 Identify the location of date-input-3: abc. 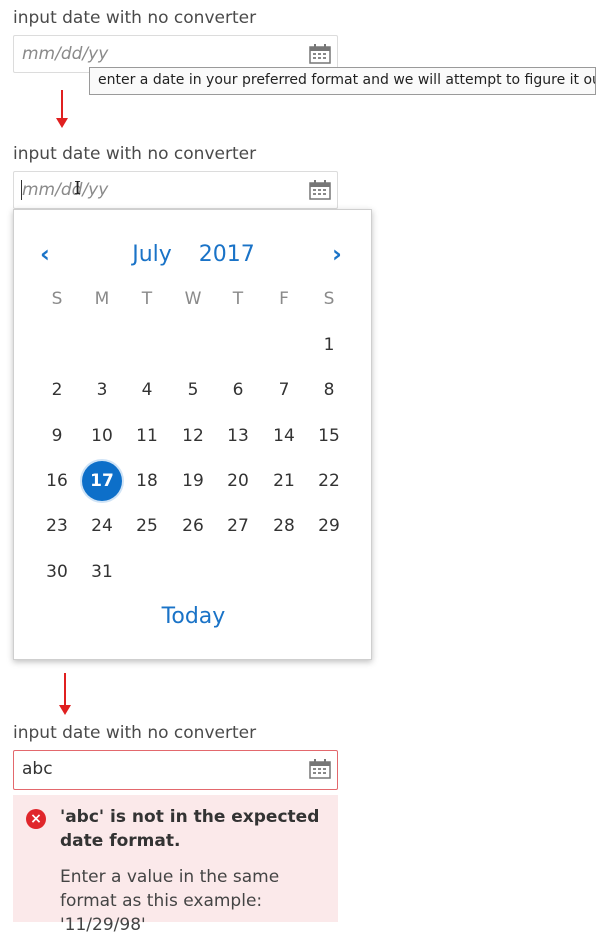
(175, 770).